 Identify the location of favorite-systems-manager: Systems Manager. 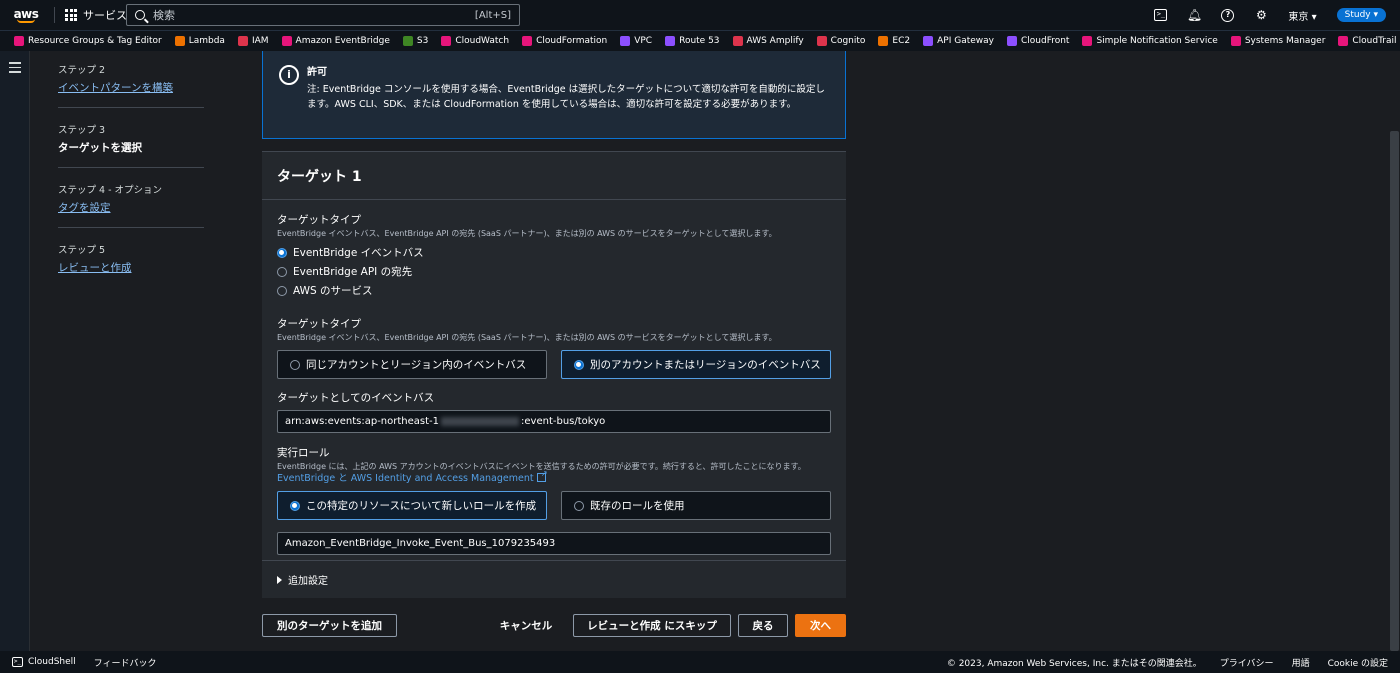
(1277, 41).